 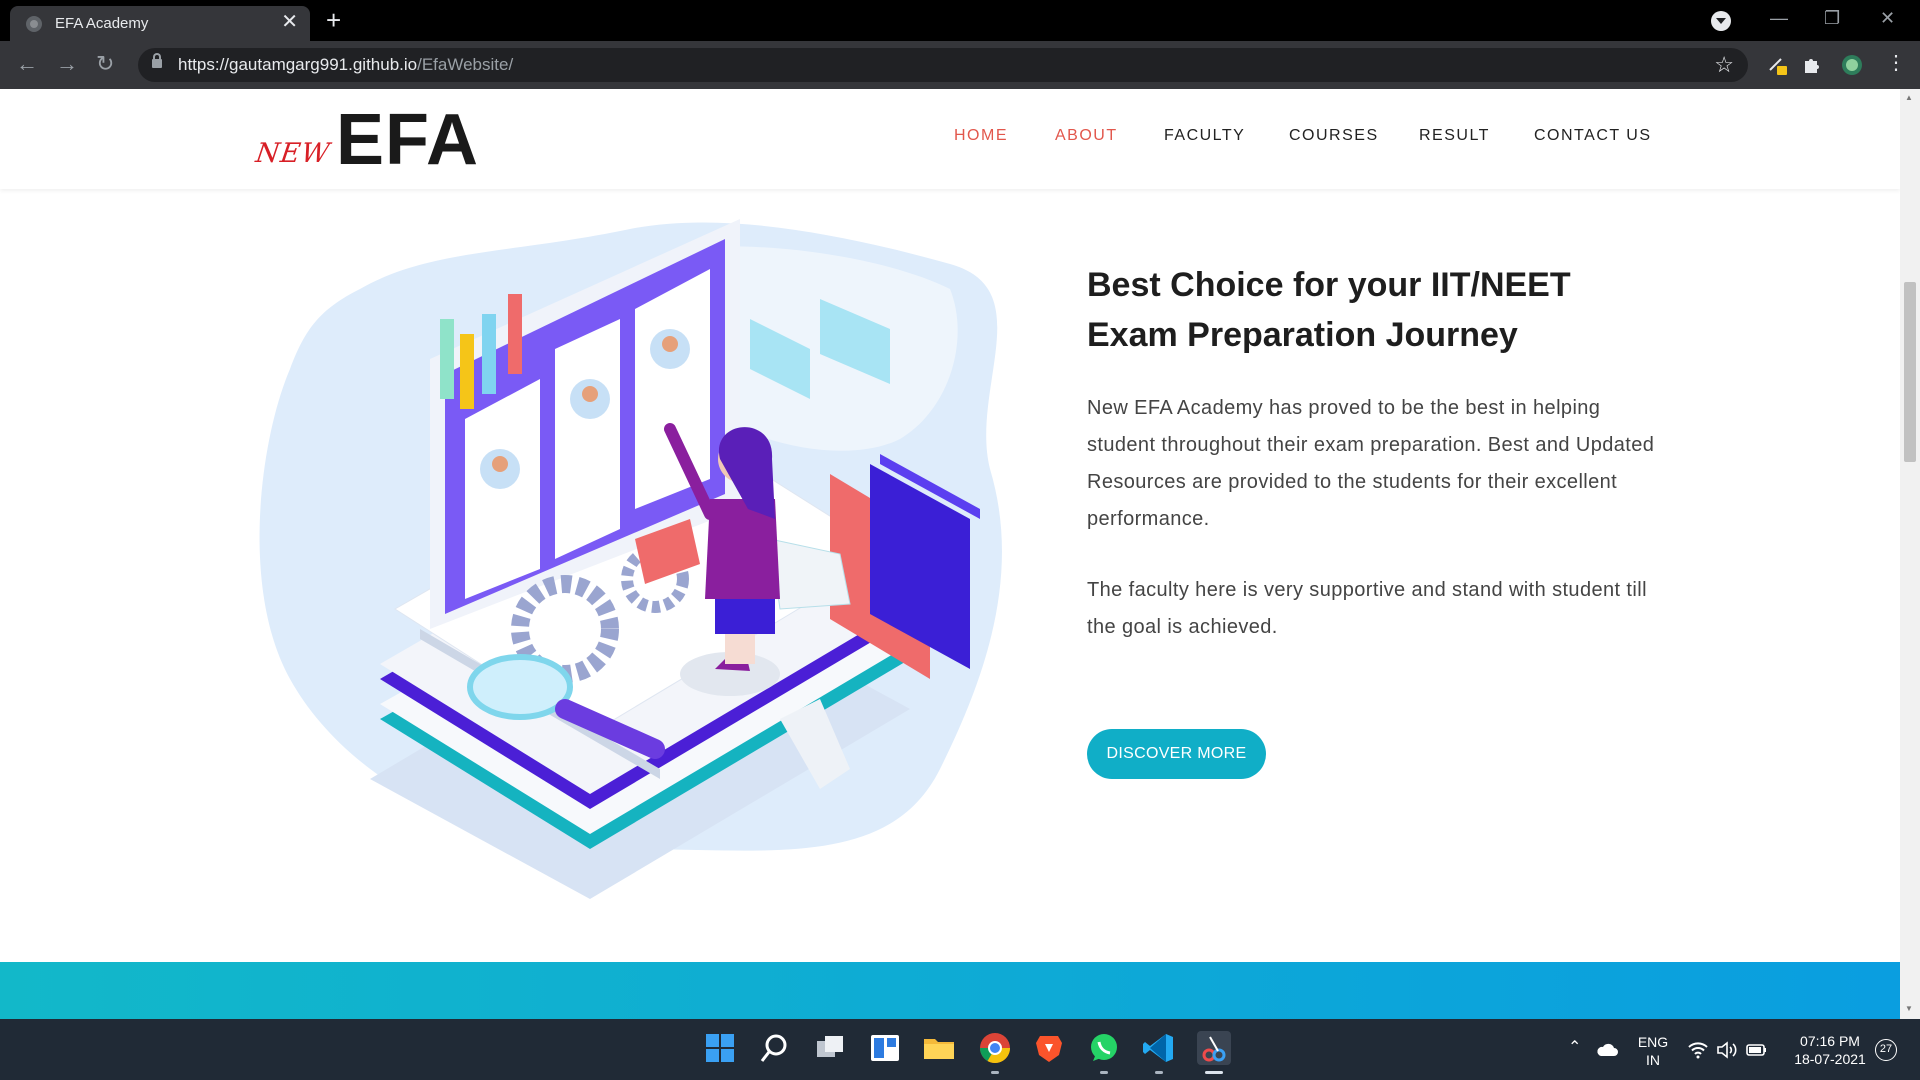 I want to click on forward-arrow-icon: →, so click(x=67, y=64).